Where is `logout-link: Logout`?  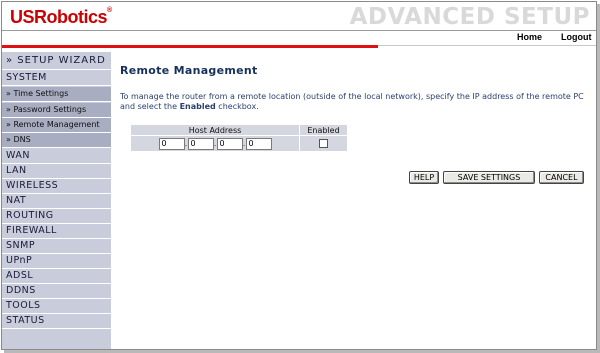
logout-link: Logout is located at coordinates (576, 37).